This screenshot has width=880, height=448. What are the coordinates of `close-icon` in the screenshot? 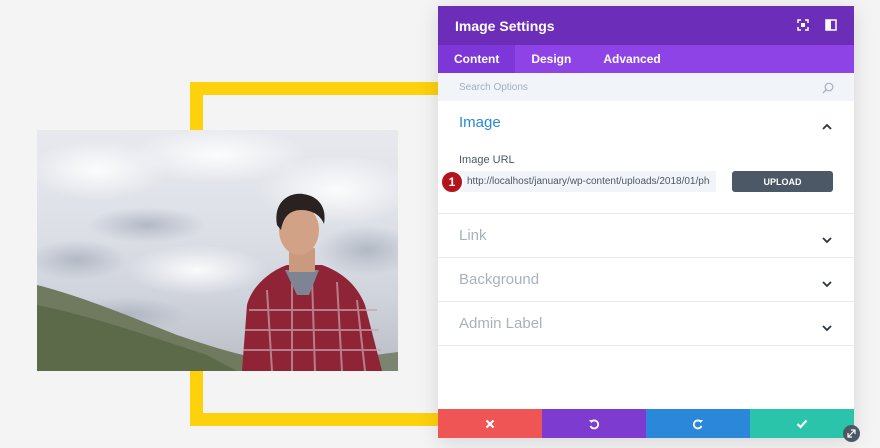 It's located at (490, 423).